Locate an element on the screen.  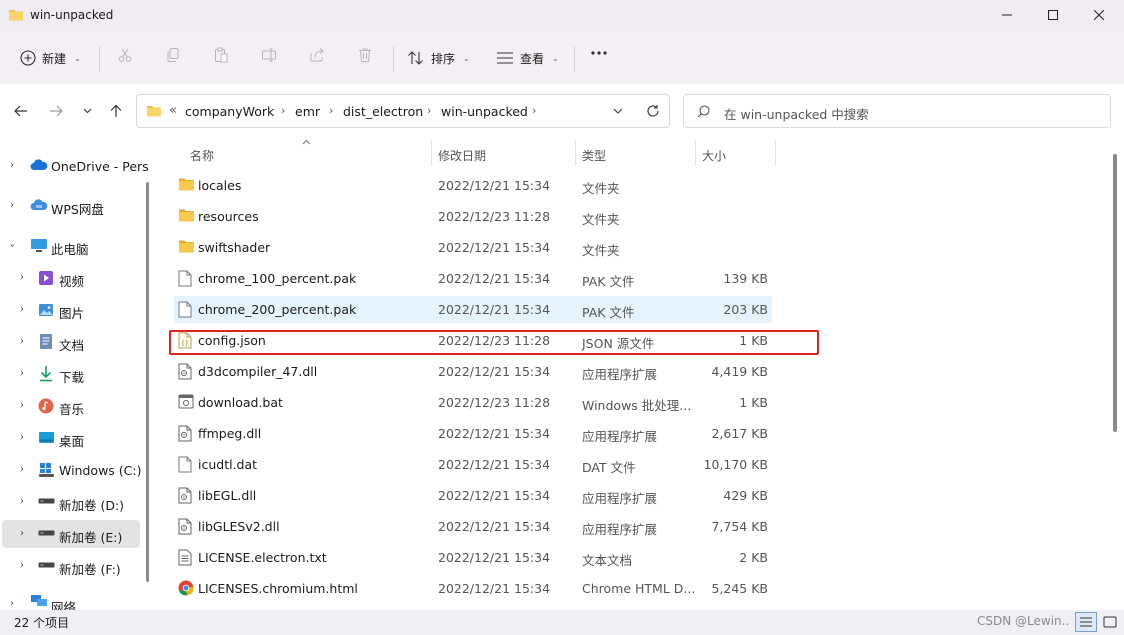
column-divider is located at coordinates (775, 153).